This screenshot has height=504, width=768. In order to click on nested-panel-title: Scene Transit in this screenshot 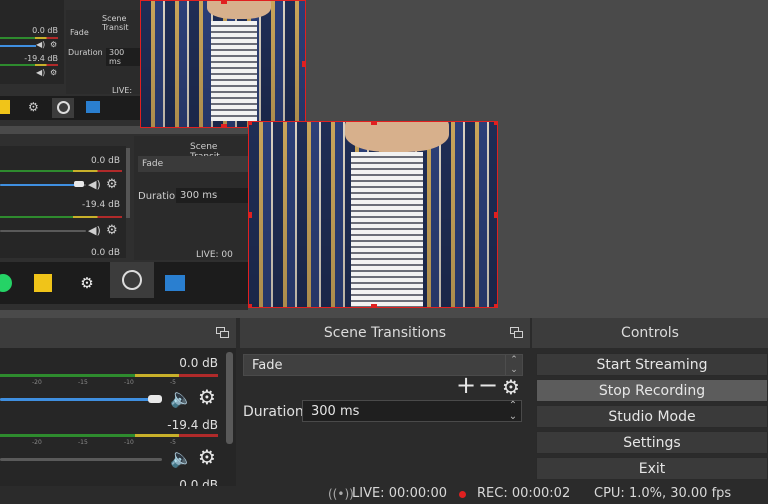, I will do `click(115, 23)`.